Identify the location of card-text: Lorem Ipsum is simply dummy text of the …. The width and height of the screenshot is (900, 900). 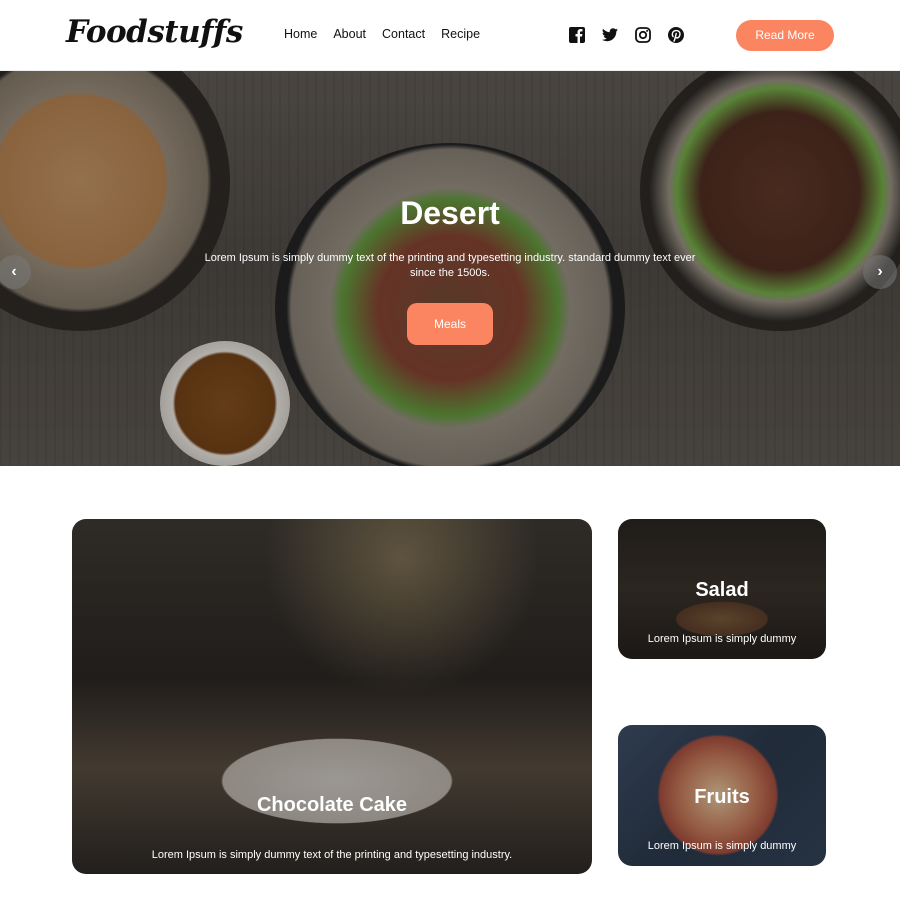
(332, 855).